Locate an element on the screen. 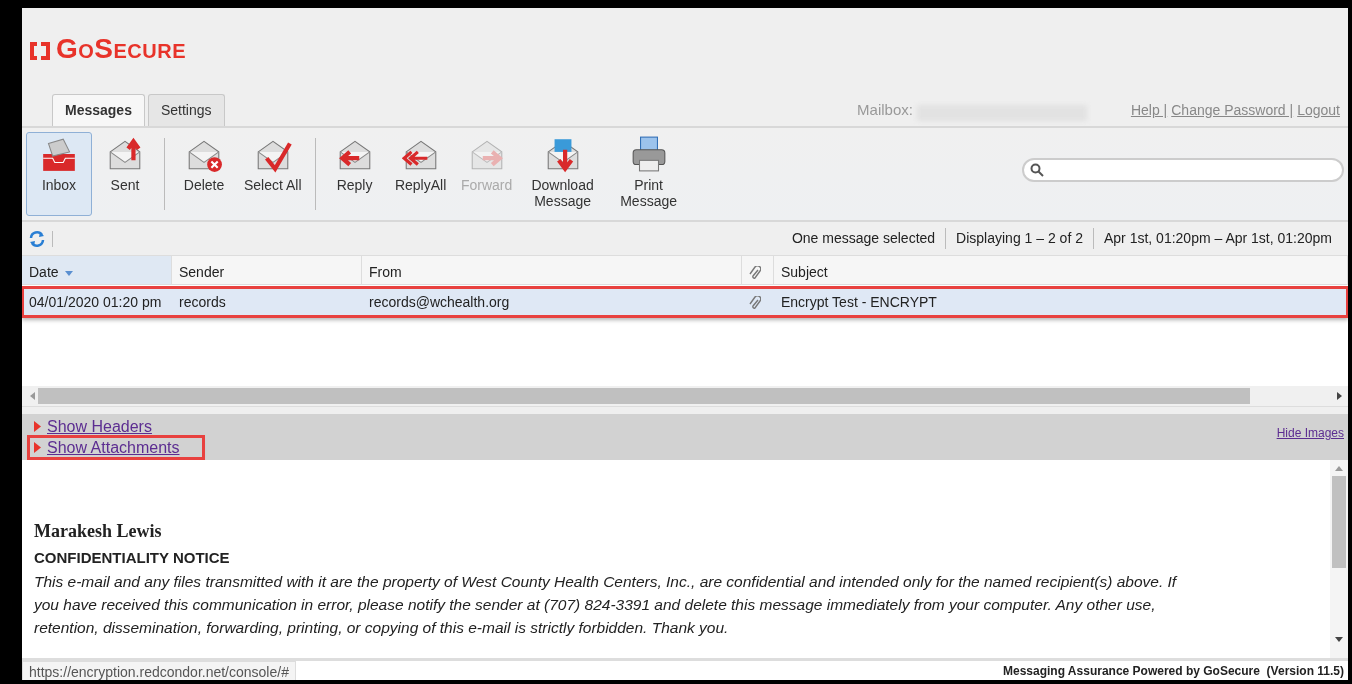 Image resolution: width=1352 pixels, height=684 pixels. table-cell: records@wchealth.org is located at coordinates (439, 301).